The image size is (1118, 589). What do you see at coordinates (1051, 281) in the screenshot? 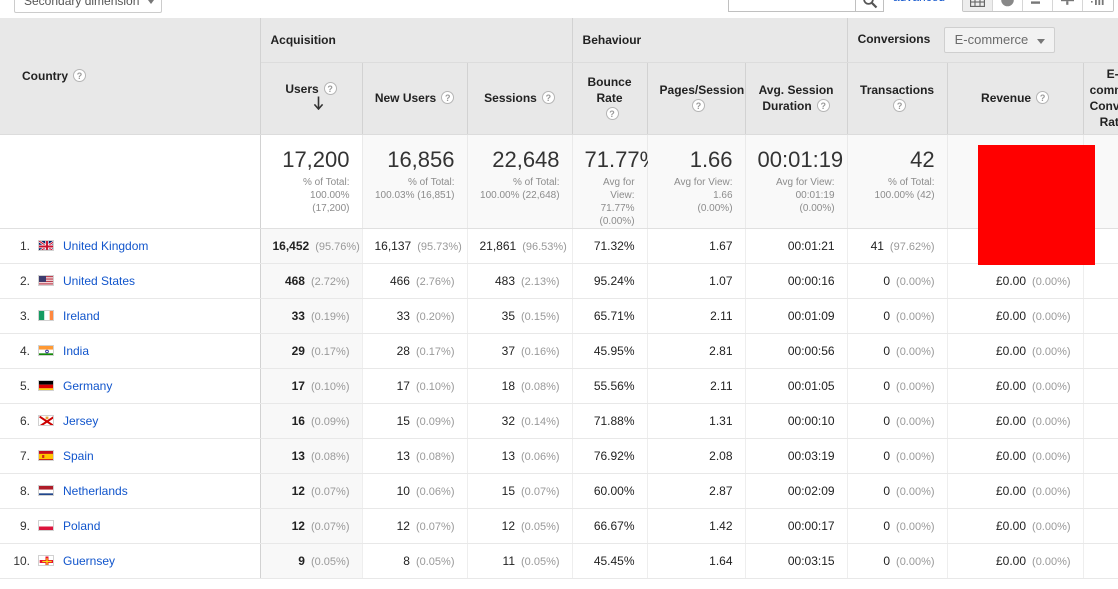
I see `cell-revenue-percent: (0.00%)` at bounding box center [1051, 281].